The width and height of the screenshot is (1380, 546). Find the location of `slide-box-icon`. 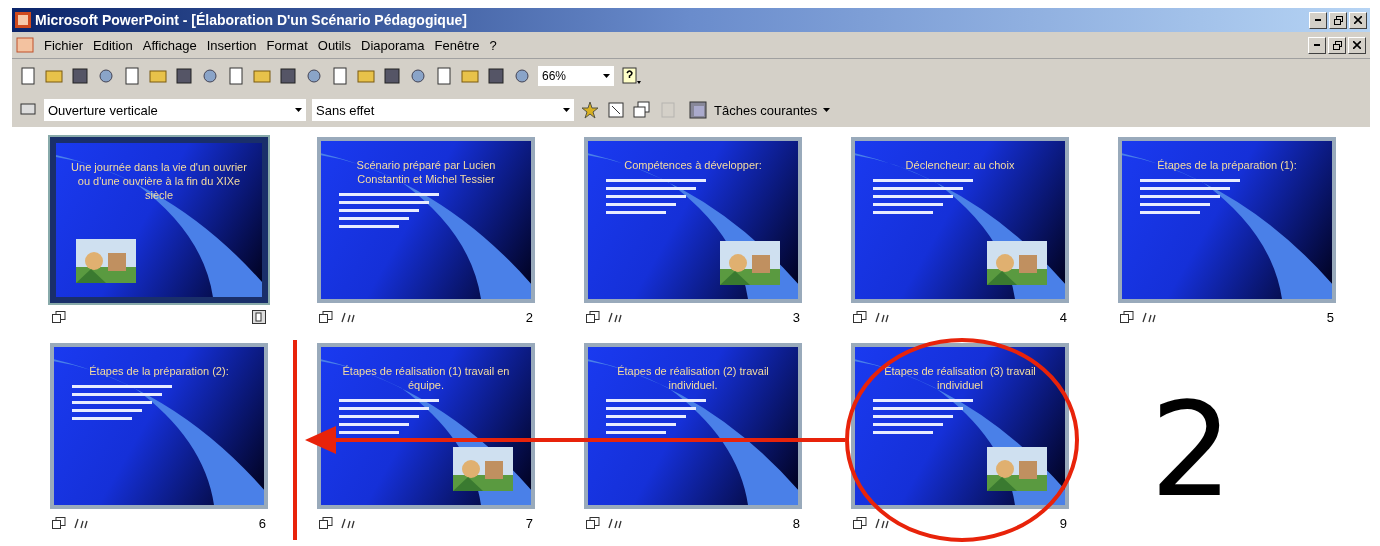

slide-box-icon is located at coordinates (259, 317).